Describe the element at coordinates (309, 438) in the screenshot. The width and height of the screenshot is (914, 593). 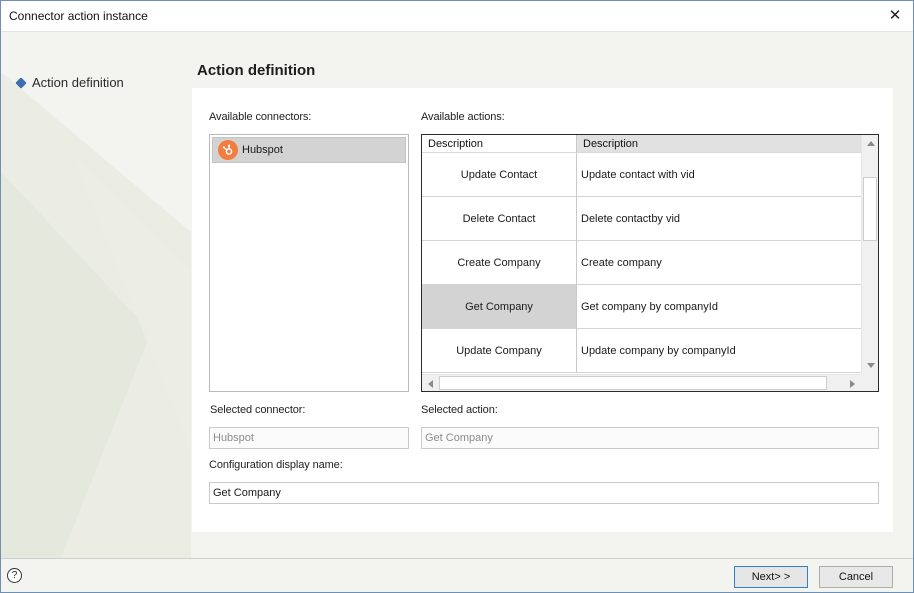
I see `selected-connector-field: Hubspot` at that location.